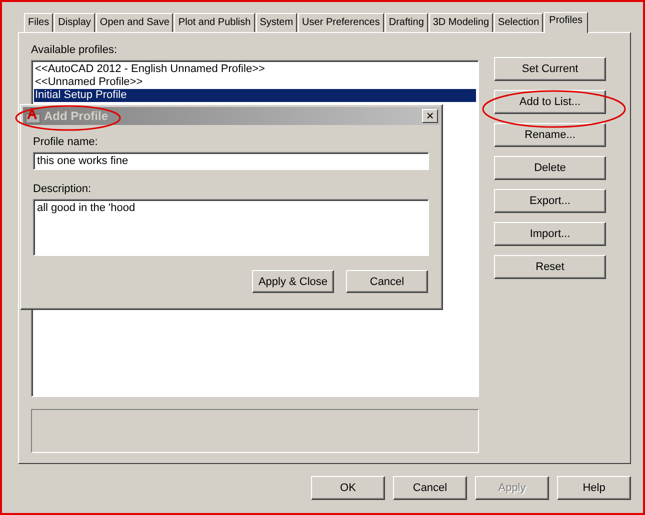 The width and height of the screenshot is (645, 515). Describe the element at coordinates (550, 267) in the screenshot. I see `profile-button: Reset` at that location.